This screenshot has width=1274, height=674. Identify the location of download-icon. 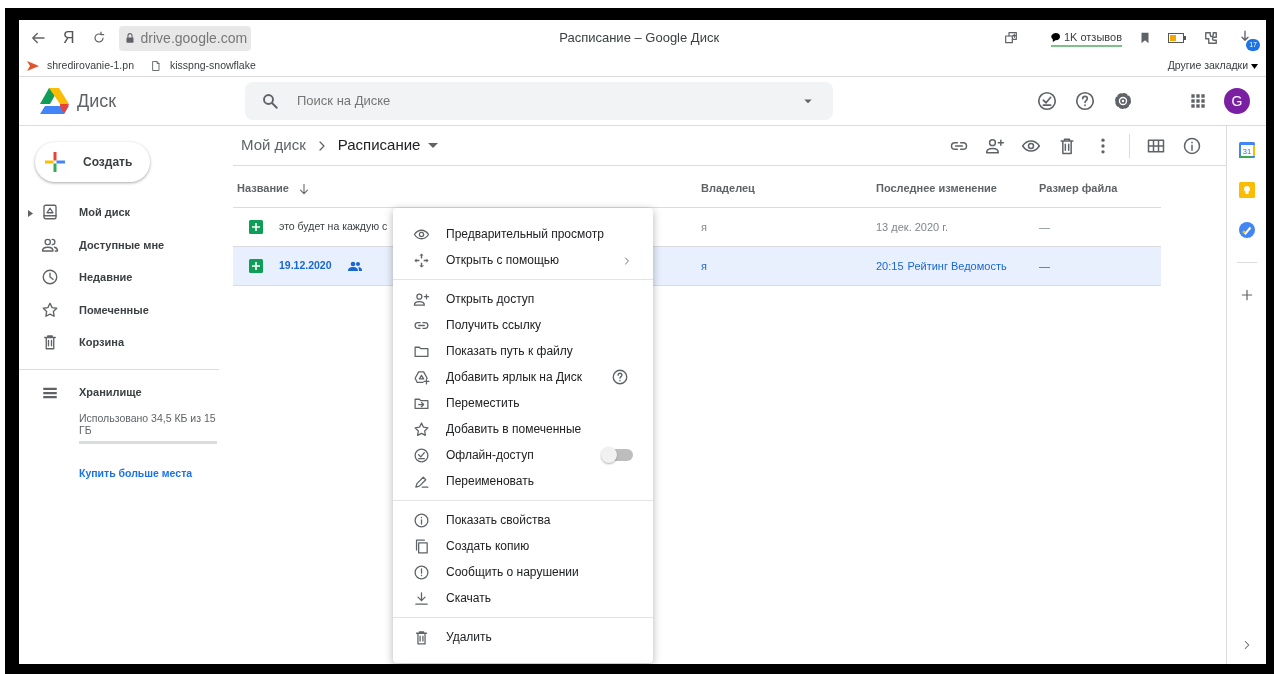
(421, 598).